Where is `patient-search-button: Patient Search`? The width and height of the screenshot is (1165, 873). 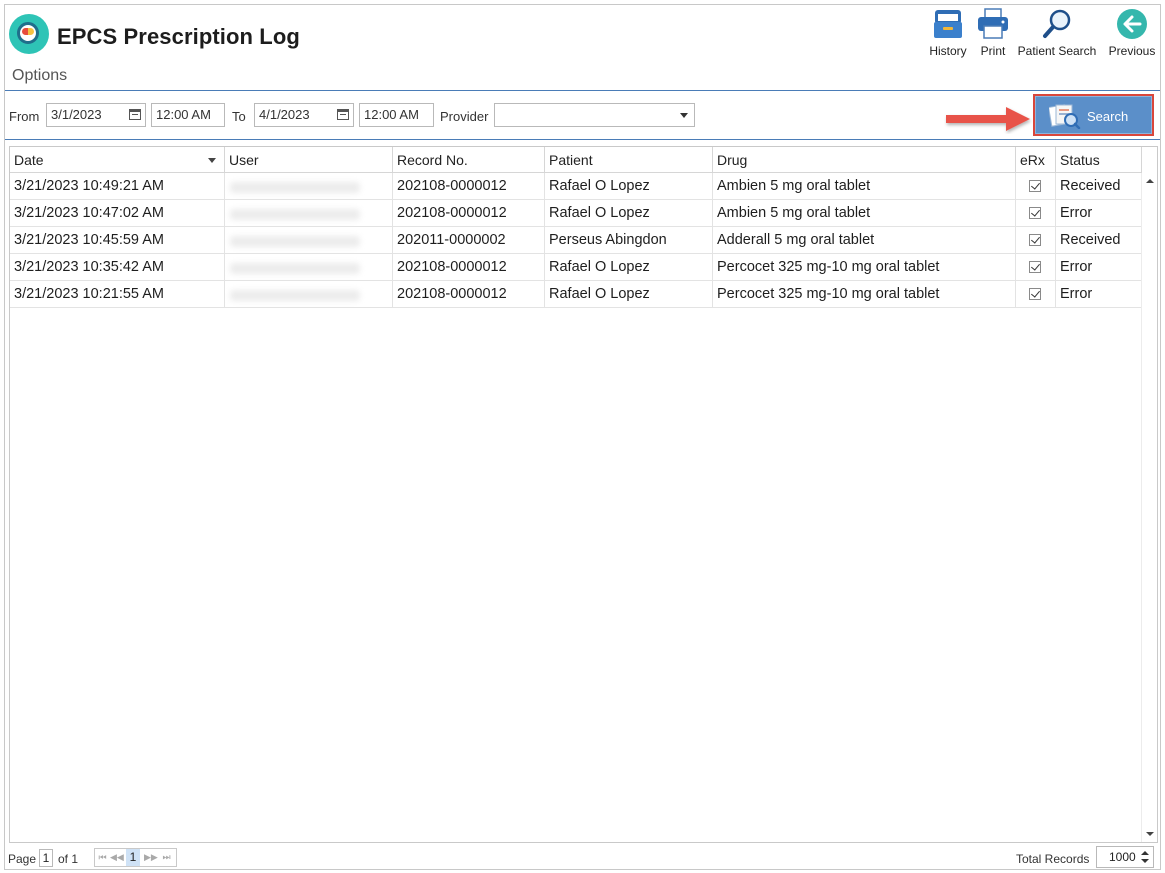 patient-search-button: Patient Search is located at coordinates (1057, 33).